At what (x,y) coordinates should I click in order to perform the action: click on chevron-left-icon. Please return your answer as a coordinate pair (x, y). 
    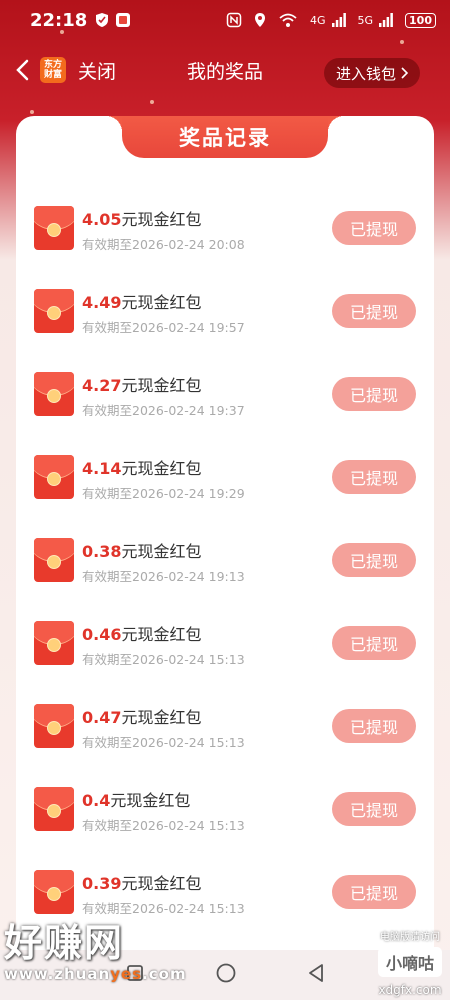
    Looking at the image, I should click on (22, 70).